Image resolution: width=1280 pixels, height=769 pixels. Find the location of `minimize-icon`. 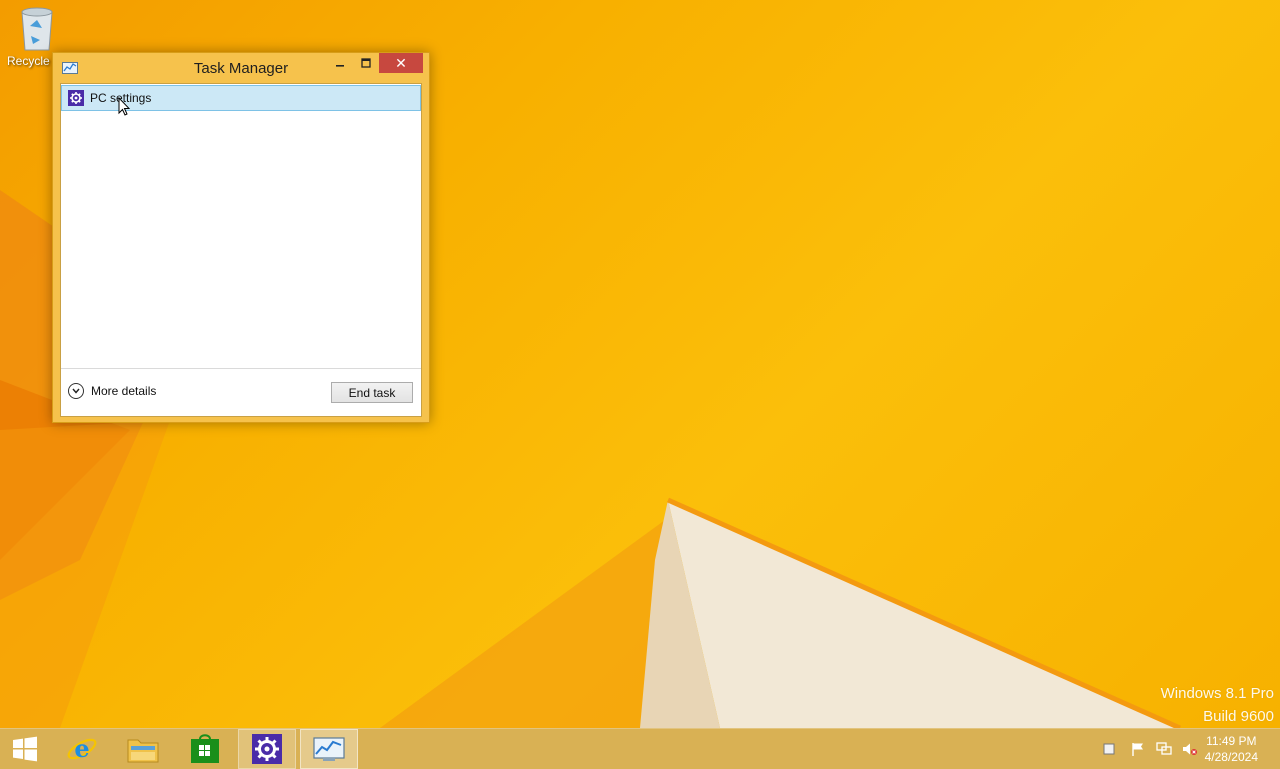

minimize-icon is located at coordinates (340, 66).